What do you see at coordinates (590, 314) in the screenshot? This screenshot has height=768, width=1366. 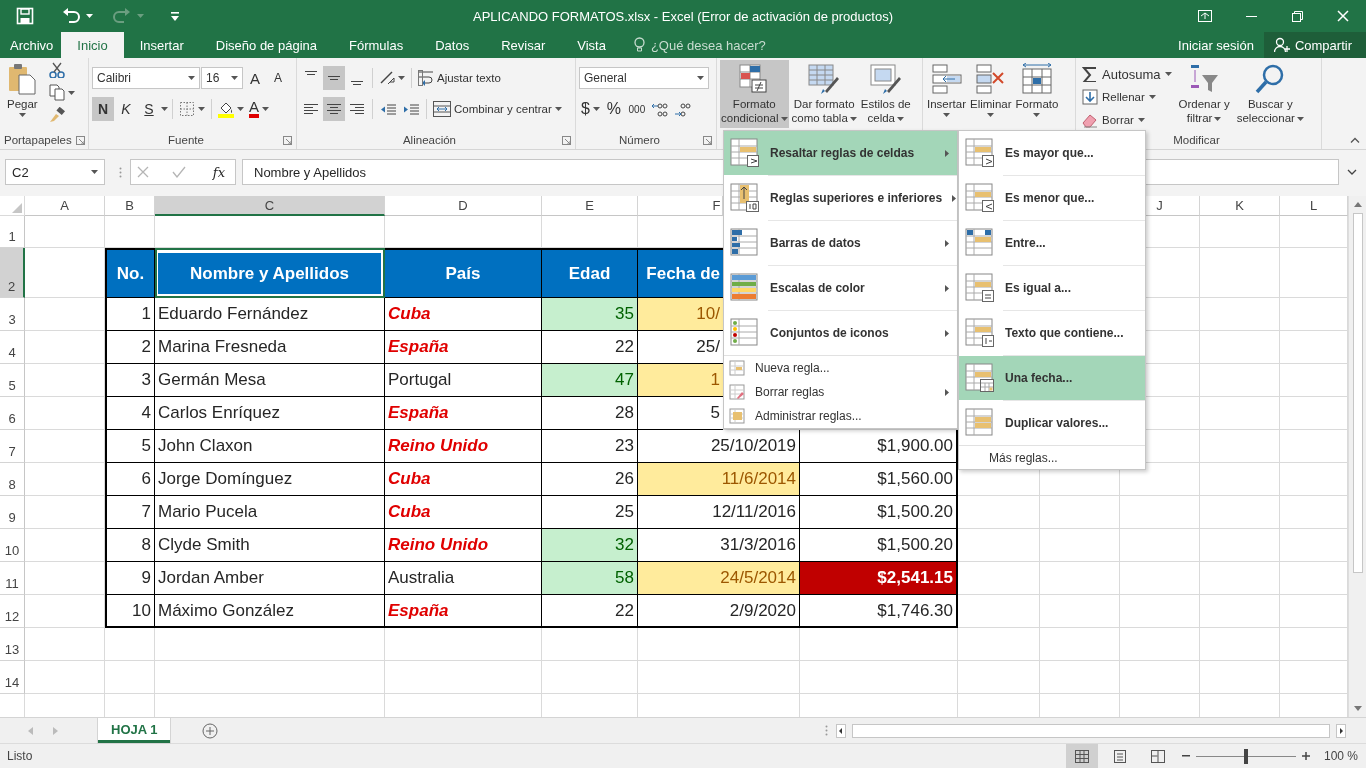 I see `table-cell: 35` at bounding box center [590, 314].